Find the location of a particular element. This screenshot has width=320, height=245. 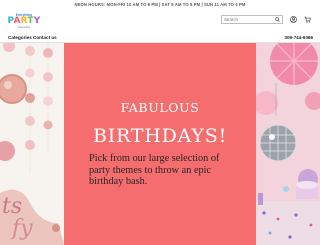

hero-headline-fabulous: FABULOUS is located at coordinates (160, 107).